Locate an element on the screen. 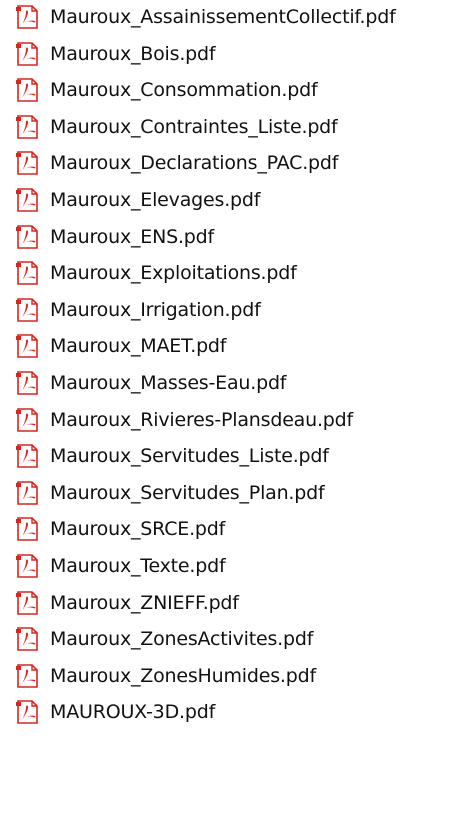 The width and height of the screenshot is (456, 838). file-name: Mauroux_MAET.pdf is located at coordinates (138, 346).